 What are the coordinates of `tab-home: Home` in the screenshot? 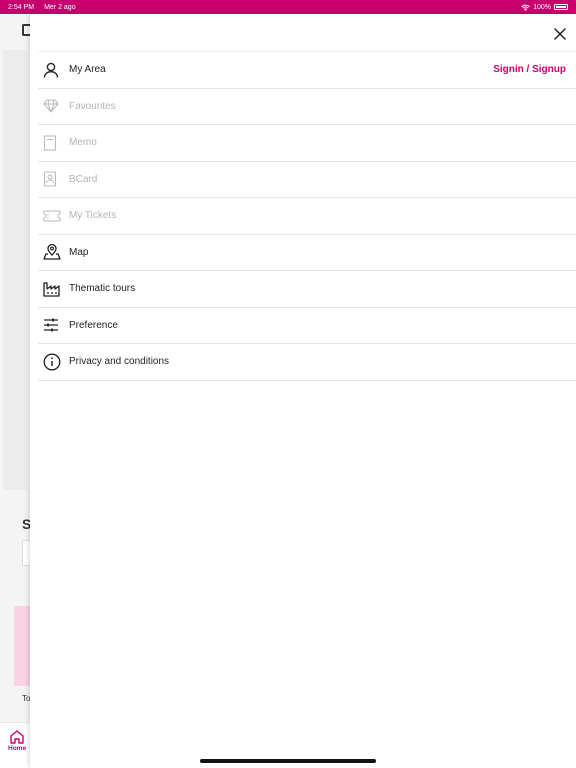 It's located at (17, 741).